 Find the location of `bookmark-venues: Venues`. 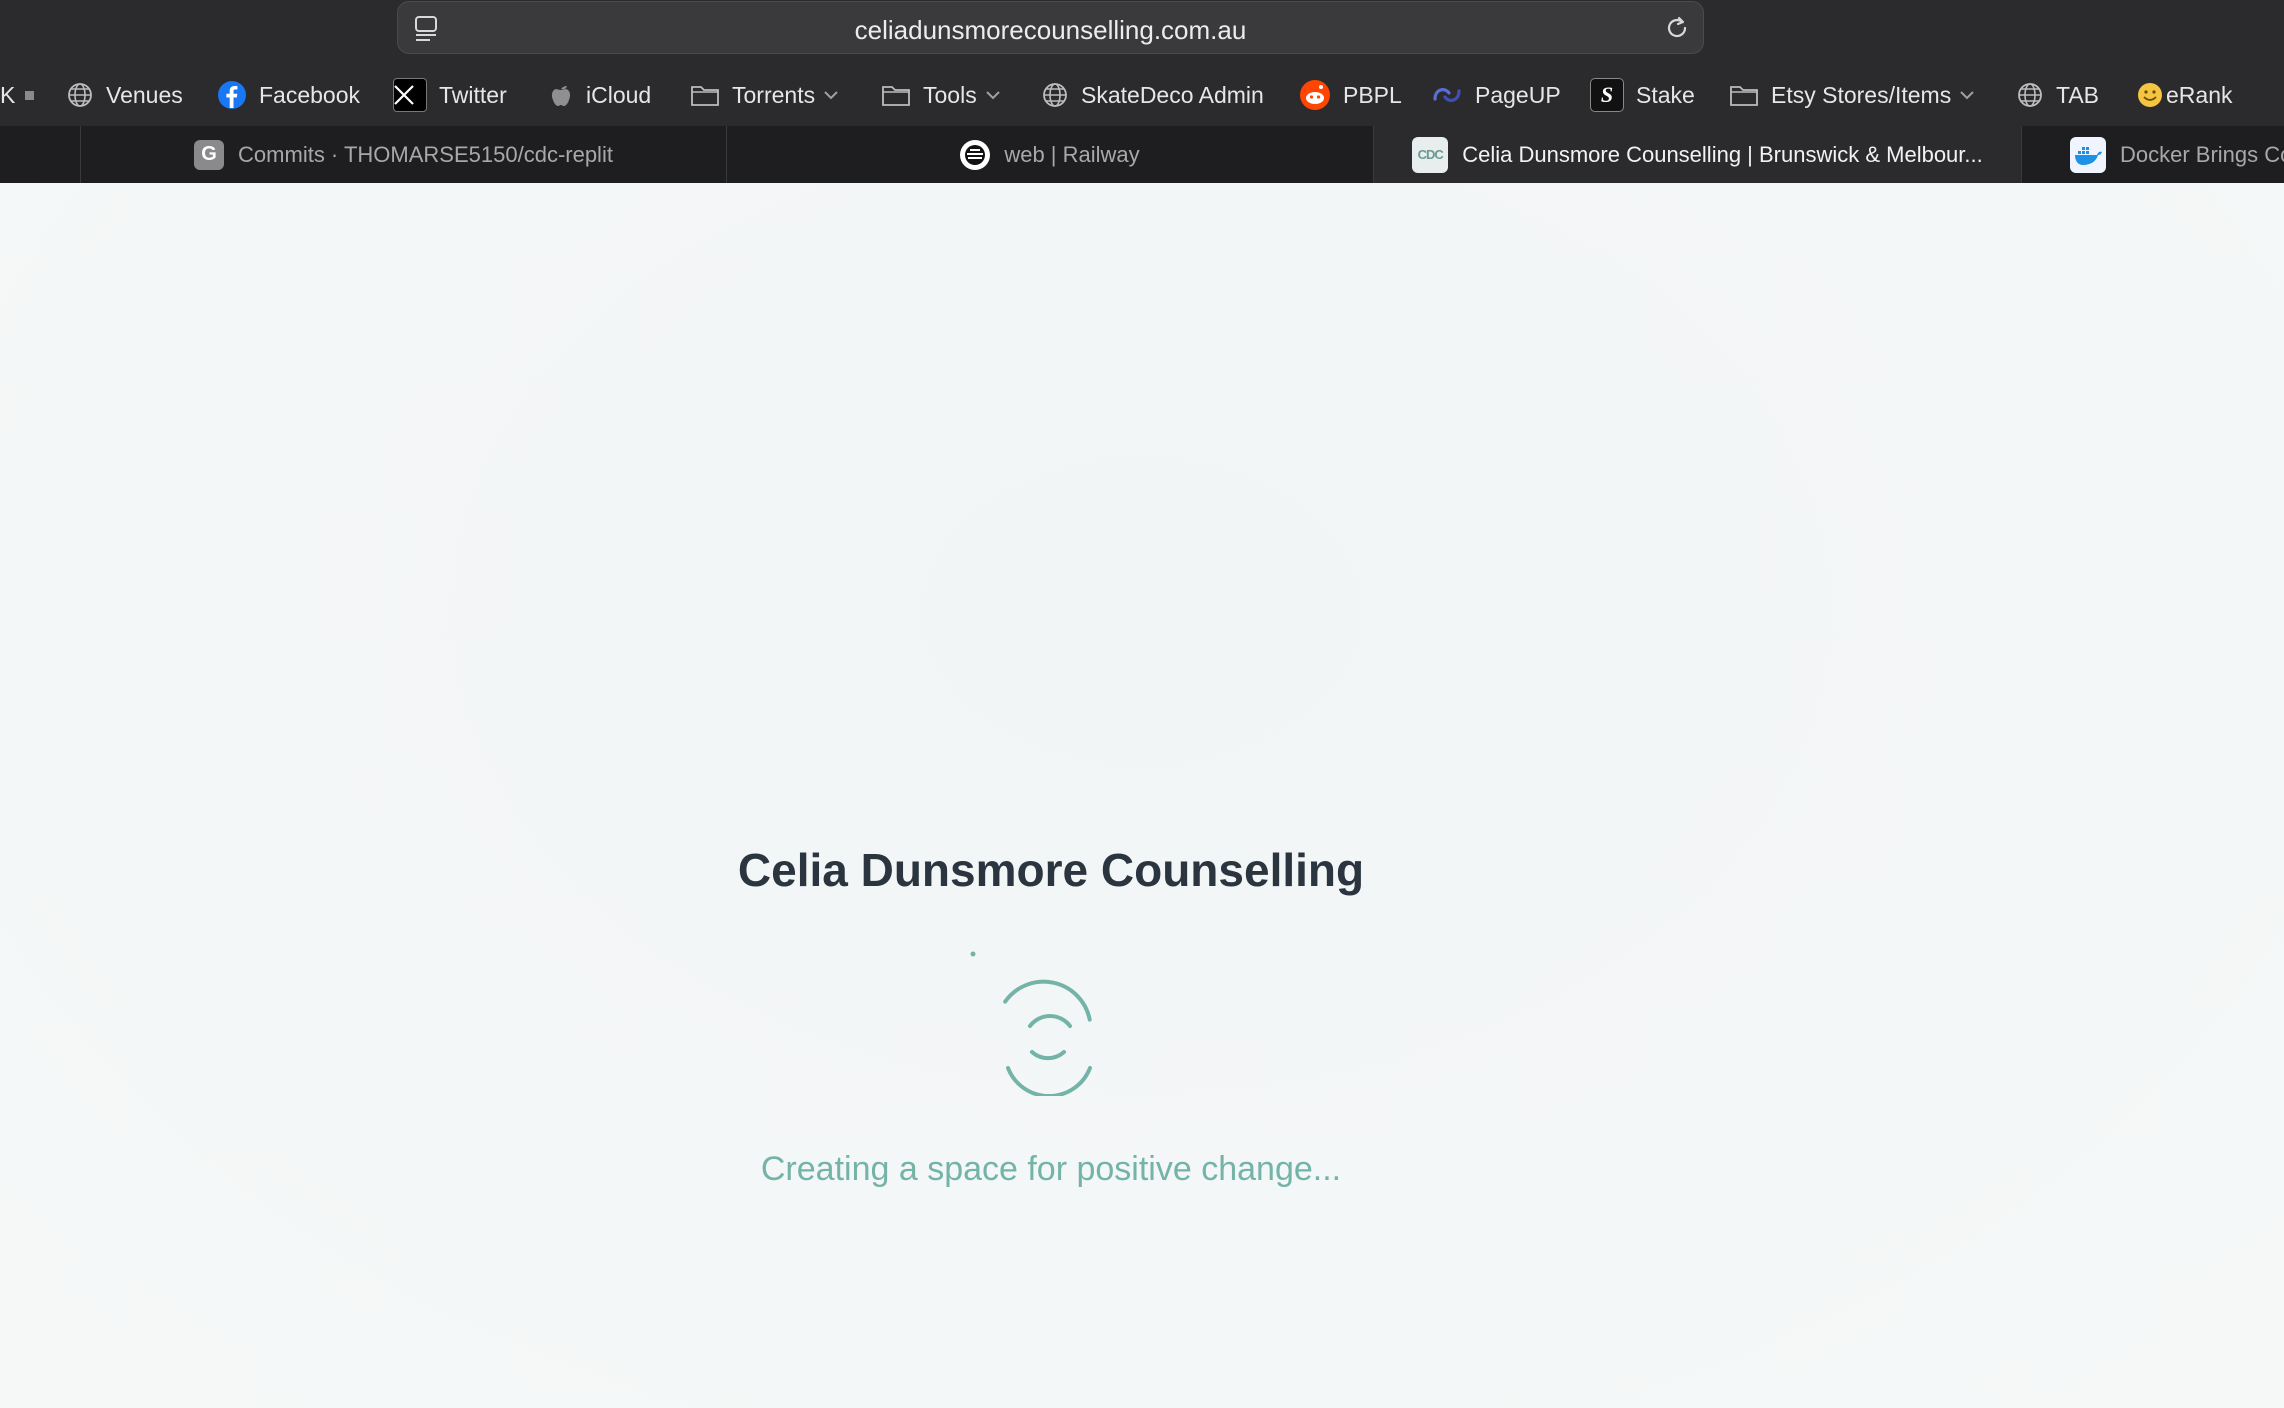

bookmark-venues: Venues is located at coordinates (124, 95).